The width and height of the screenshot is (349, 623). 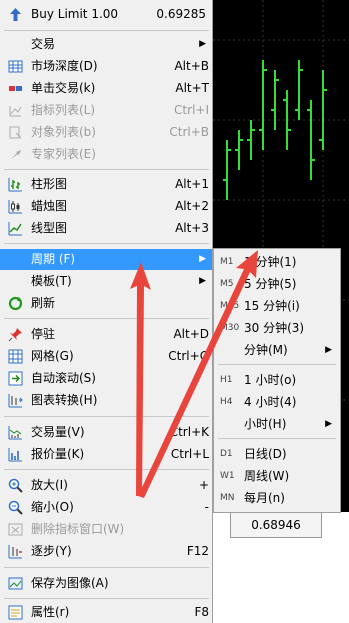 What do you see at coordinates (16, 154) in the screenshot?
I see `expert-list-icon` at bounding box center [16, 154].